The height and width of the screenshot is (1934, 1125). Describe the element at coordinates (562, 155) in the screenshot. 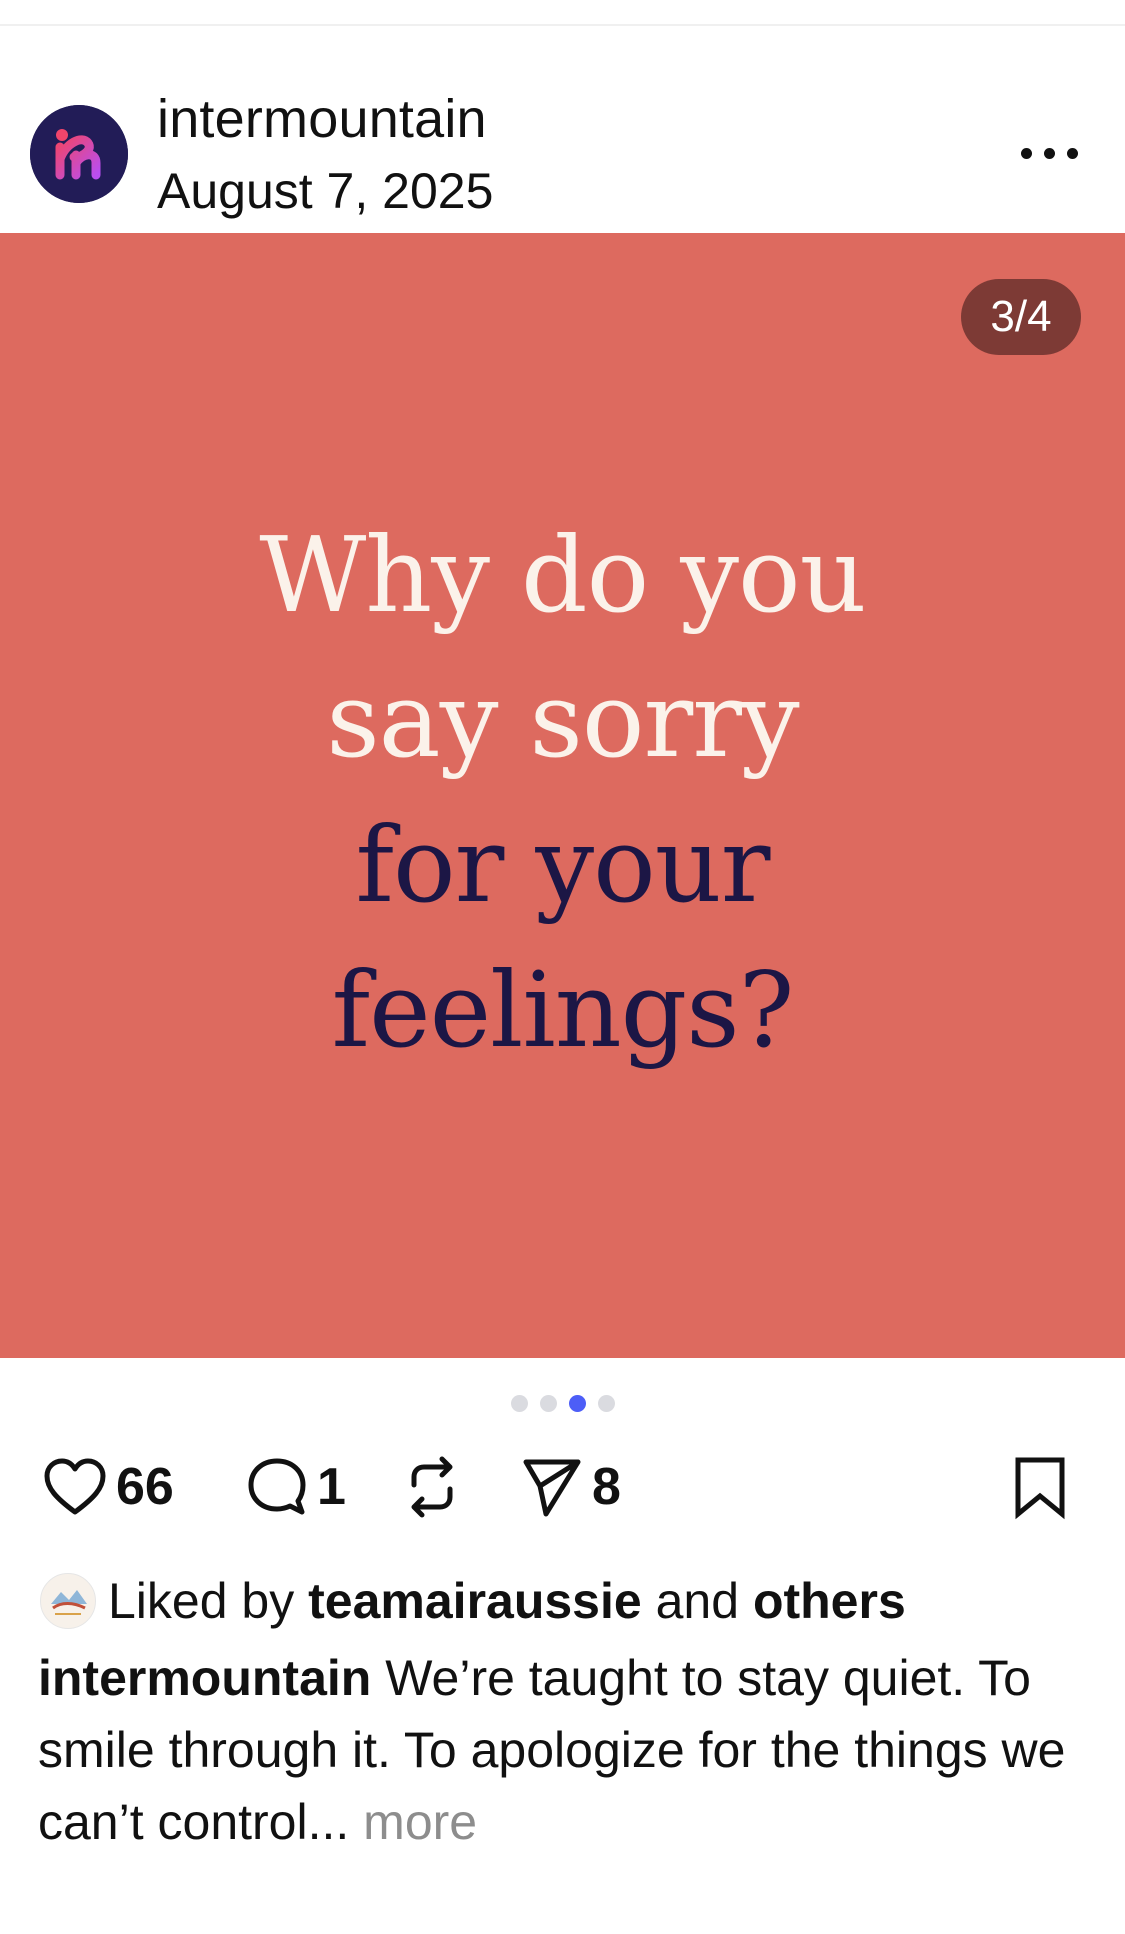

I see `post-header: intermountain August 7, 2025` at that location.